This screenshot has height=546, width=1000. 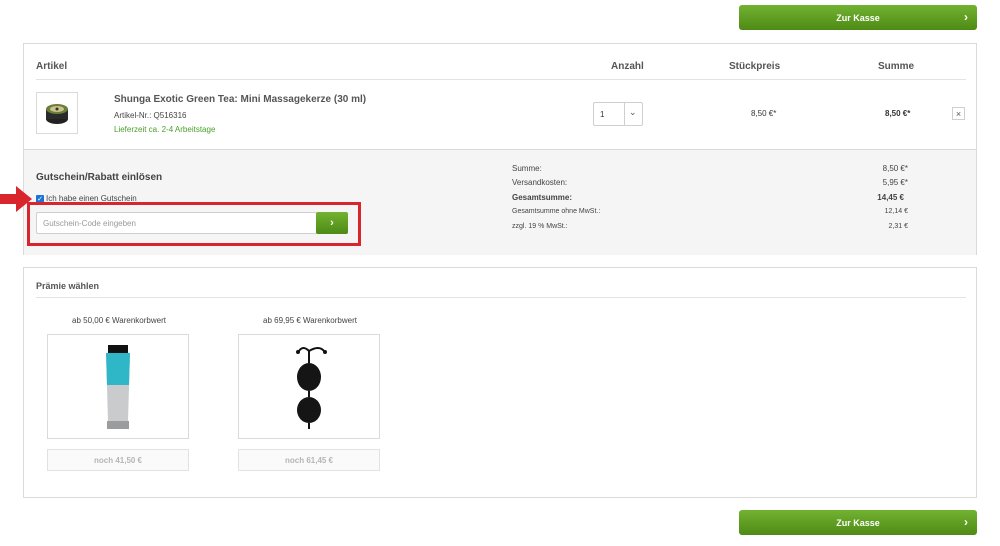 What do you see at coordinates (527, 168) in the screenshot?
I see `summary-label: Summe:` at bounding box center [527, 168].